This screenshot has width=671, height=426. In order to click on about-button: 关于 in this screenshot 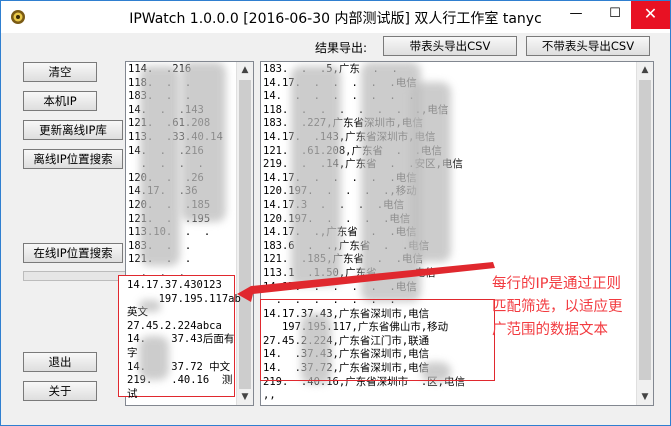, I will do `click(60, 391)`.